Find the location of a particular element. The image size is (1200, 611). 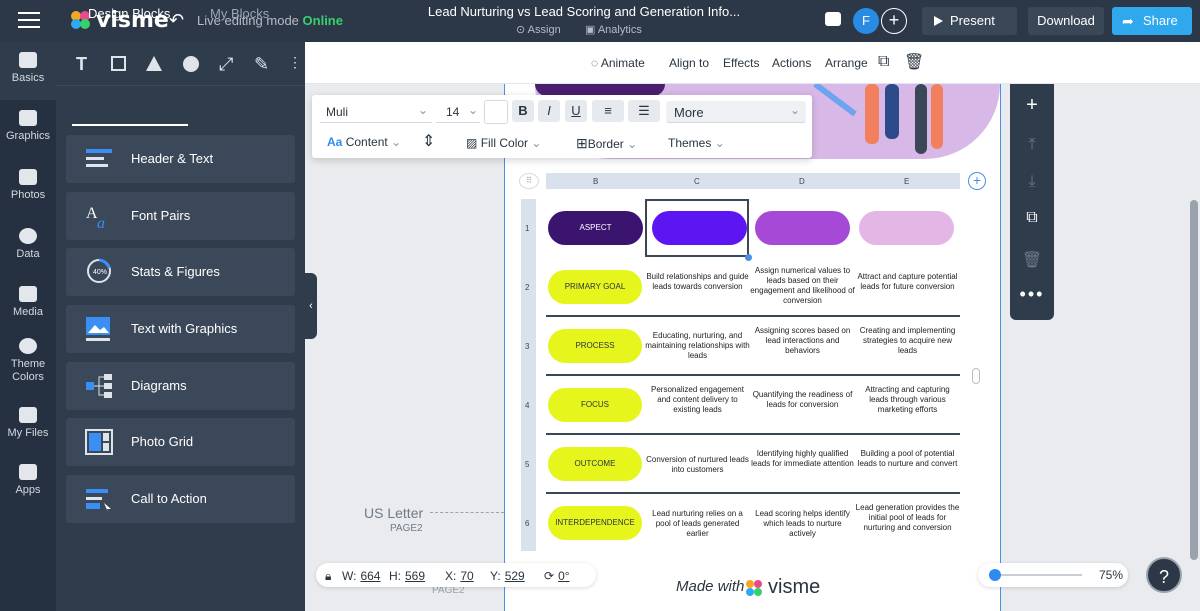

line-tool-icon: ⤢ is located at coordinates (226, 64).